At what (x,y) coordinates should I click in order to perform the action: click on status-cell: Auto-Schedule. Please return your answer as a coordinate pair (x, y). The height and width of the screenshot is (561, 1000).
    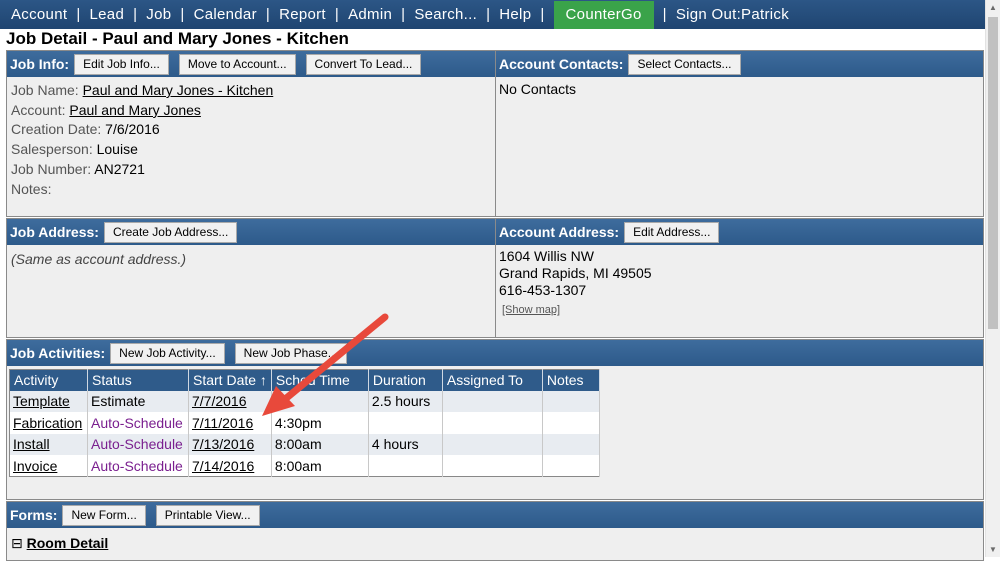
    Looking at the image, I should click on (138, 466).